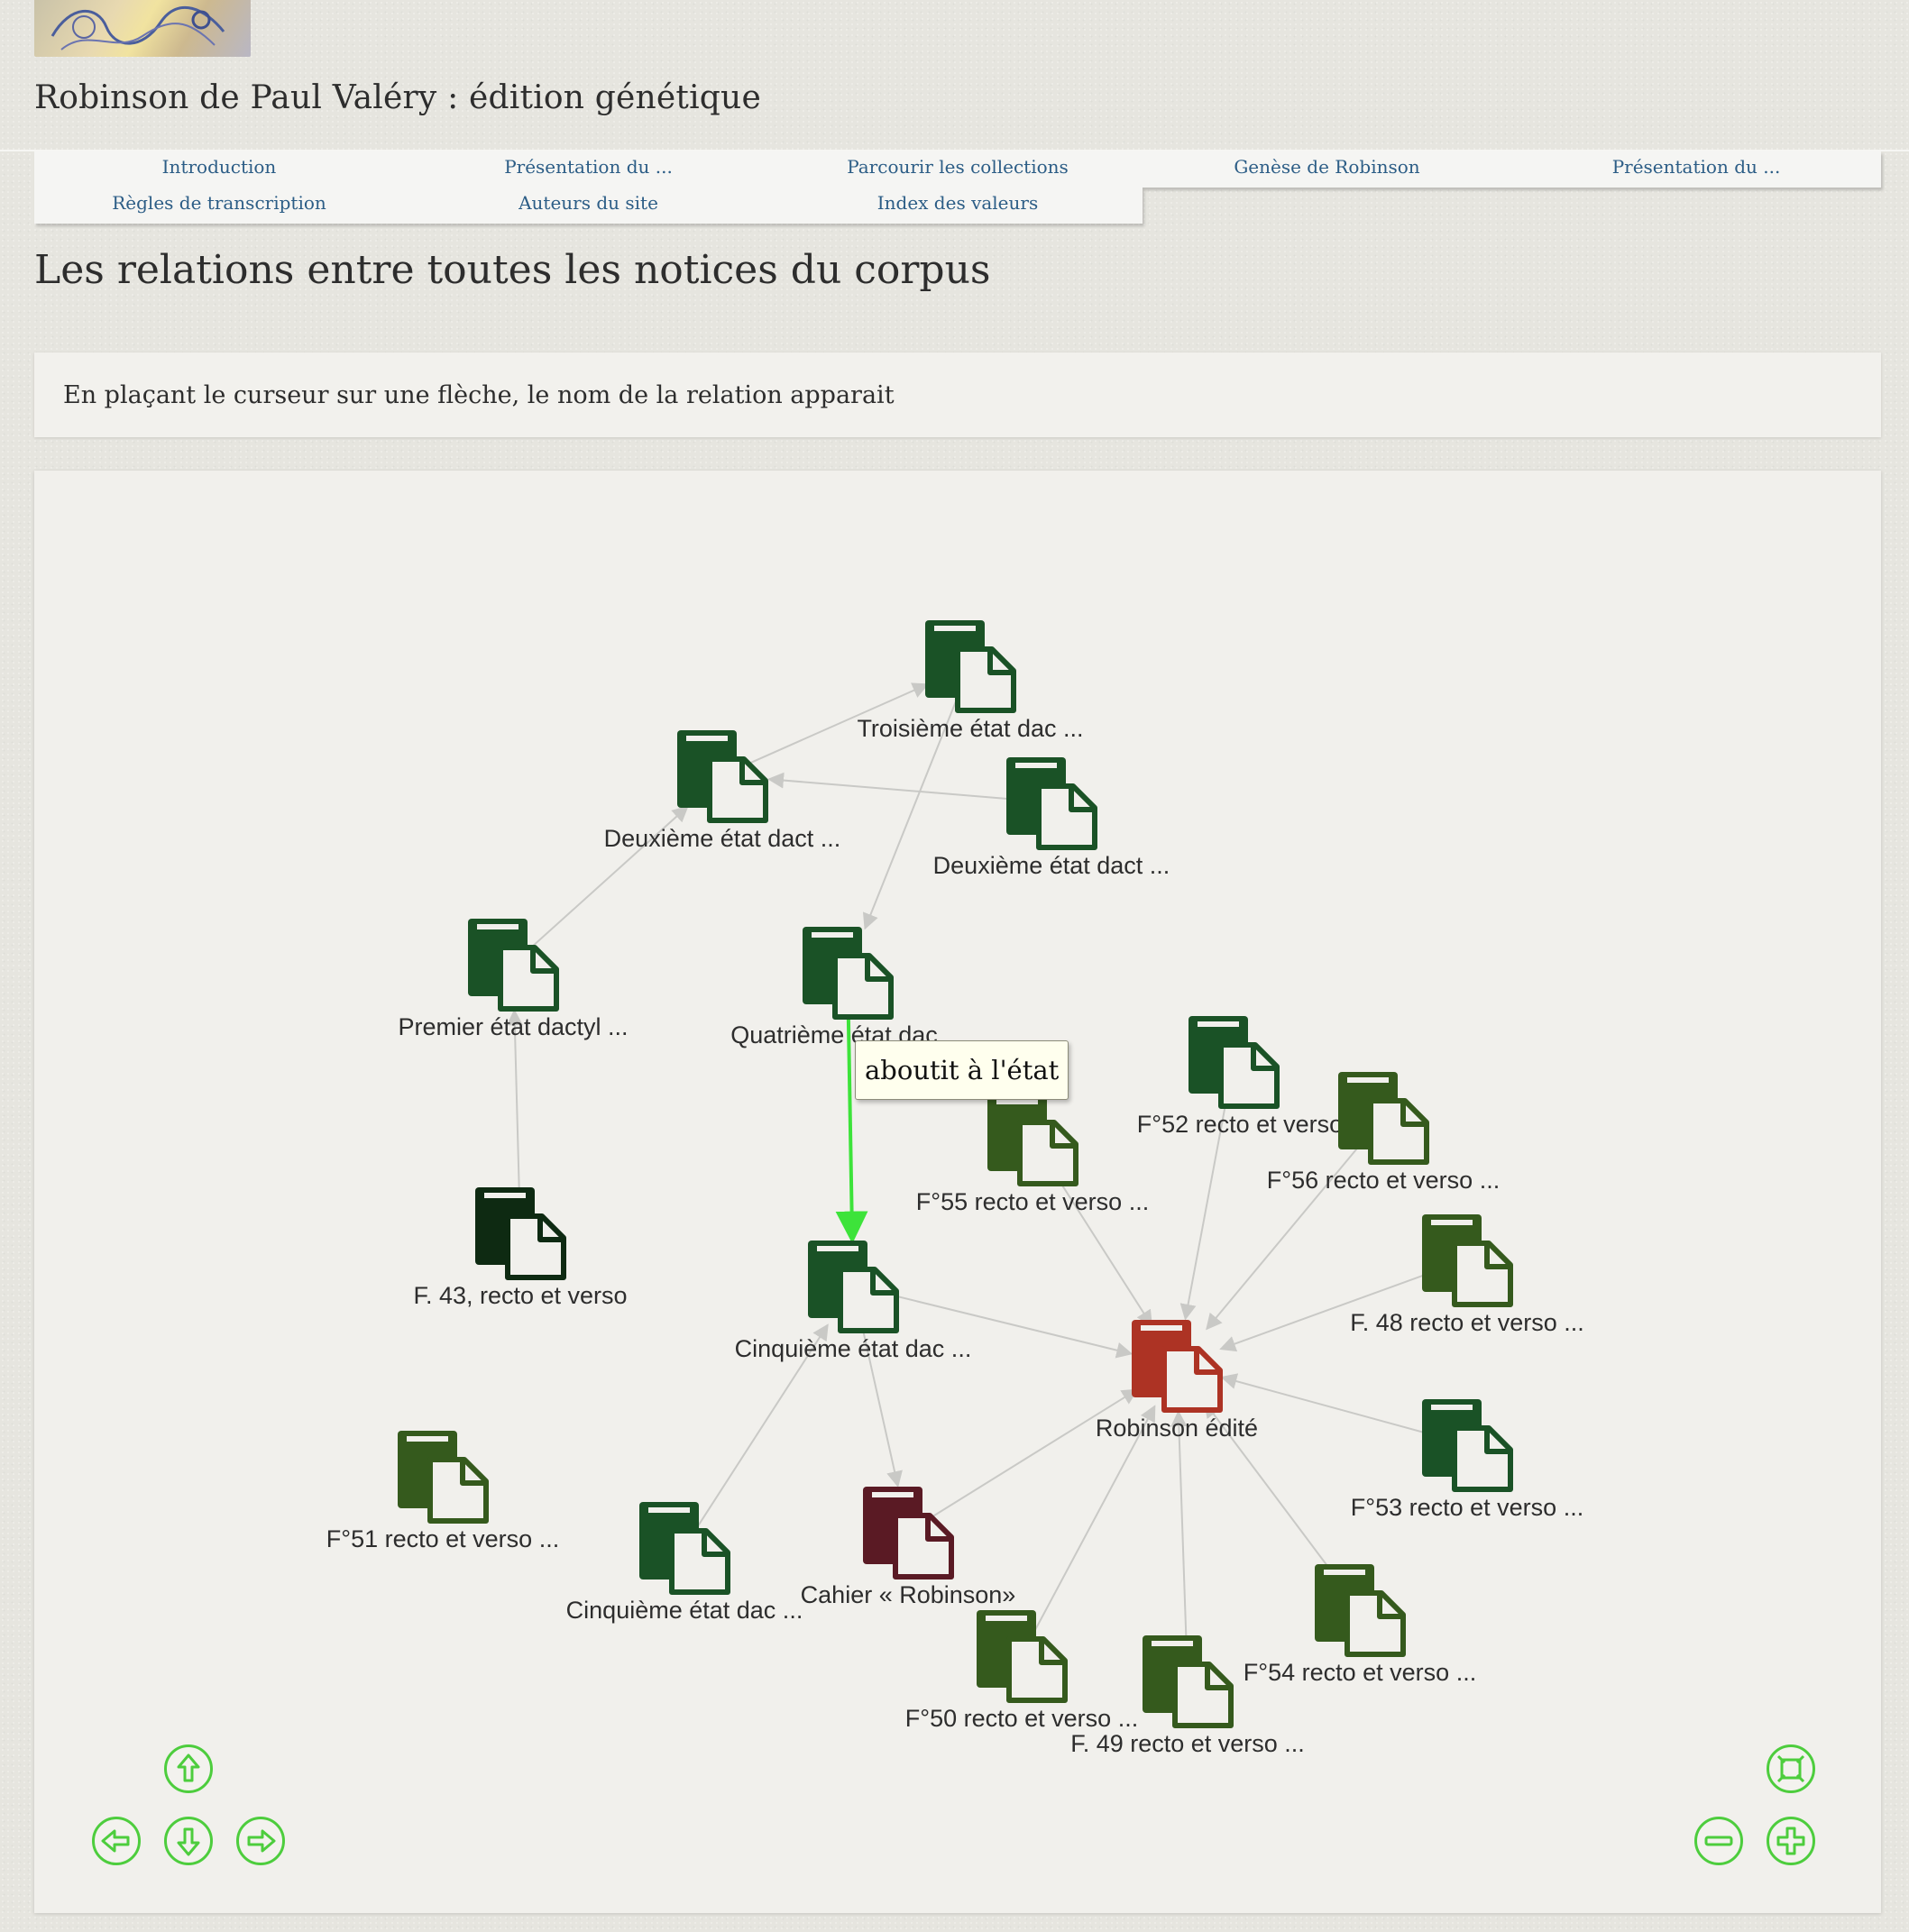 The image size is (1909, 1932). I want to click on menu-item-index-valeurs: Index des valeurs, so click(958, 203).